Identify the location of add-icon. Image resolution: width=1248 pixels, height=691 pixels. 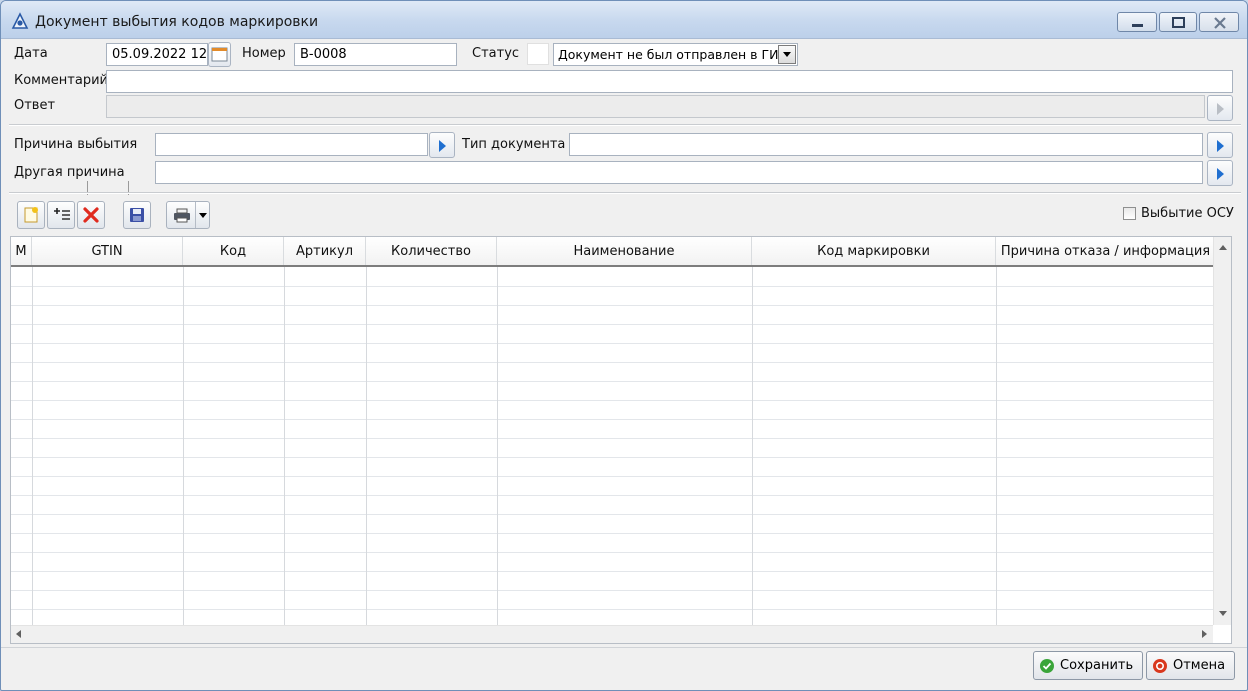
(31, 215).